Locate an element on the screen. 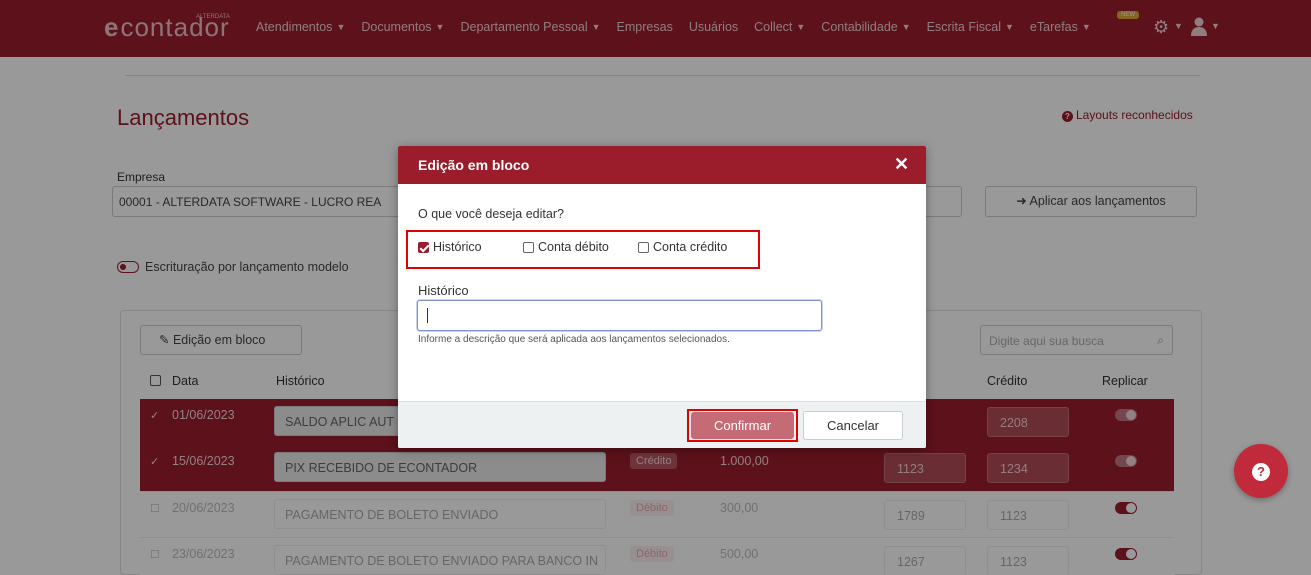 The image size is (1311, 575). option-historico: Histórico is located at coordinates (450, 247).